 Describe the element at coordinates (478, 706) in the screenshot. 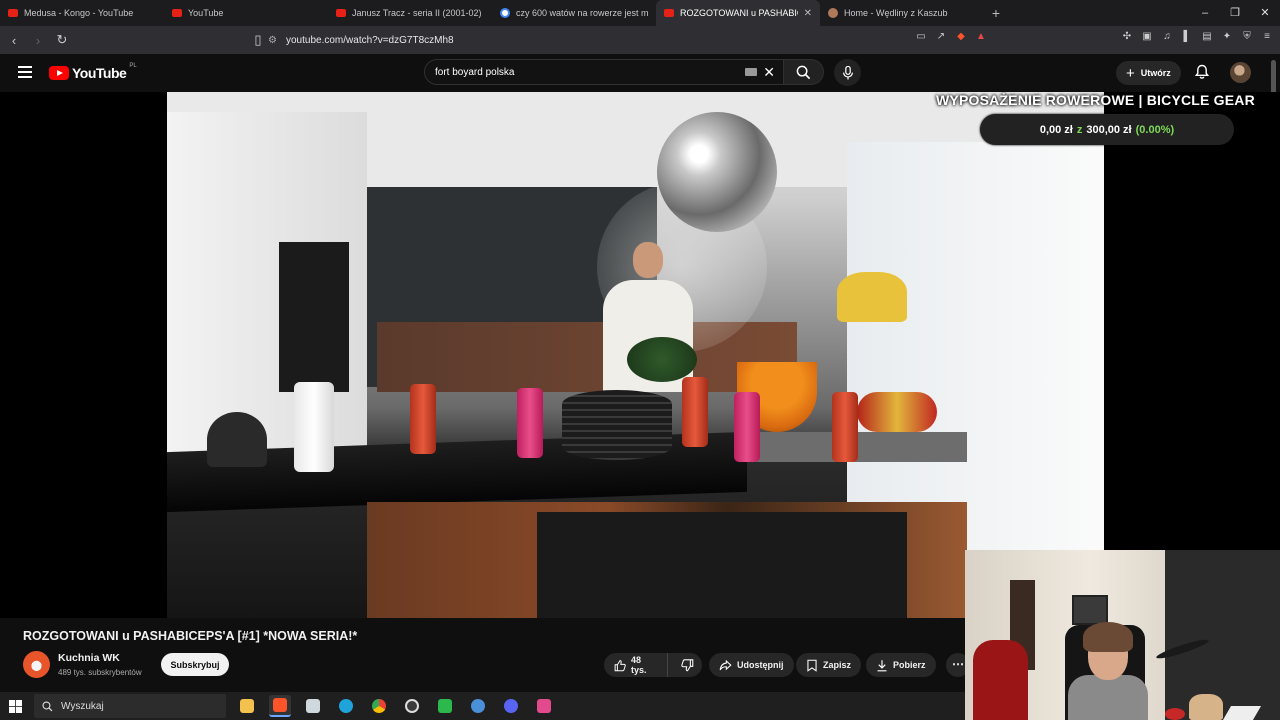

I see `steam-icon` at that location.